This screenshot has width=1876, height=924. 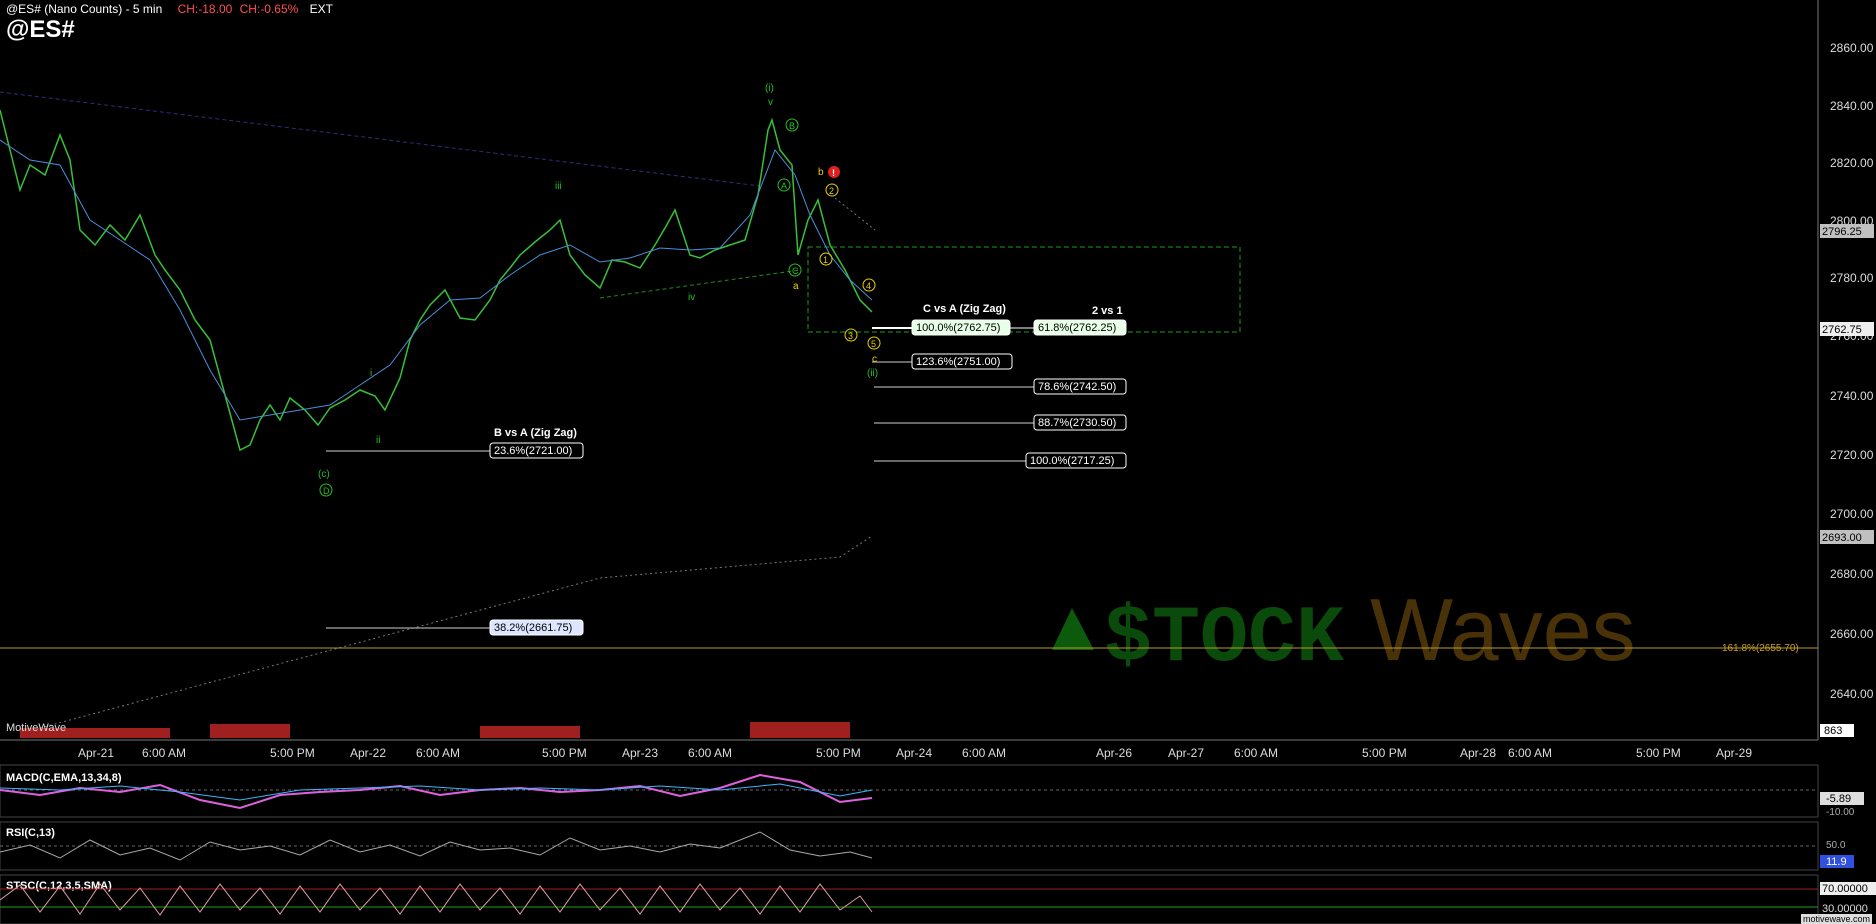 What do you see at coordinates (1077, 328) in the screenshot?
I see `fib-2-vs-1-618: 61.8%(2762.25)` at bounding box center [1077, 328].